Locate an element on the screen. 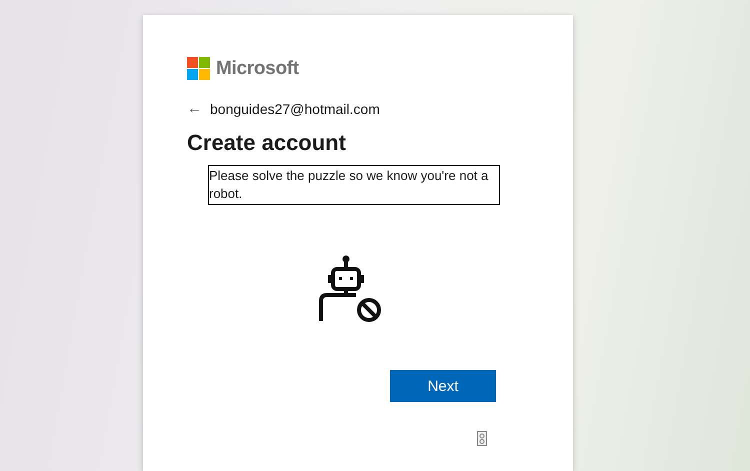  next-button: Next is located at coordinates (443, 386).